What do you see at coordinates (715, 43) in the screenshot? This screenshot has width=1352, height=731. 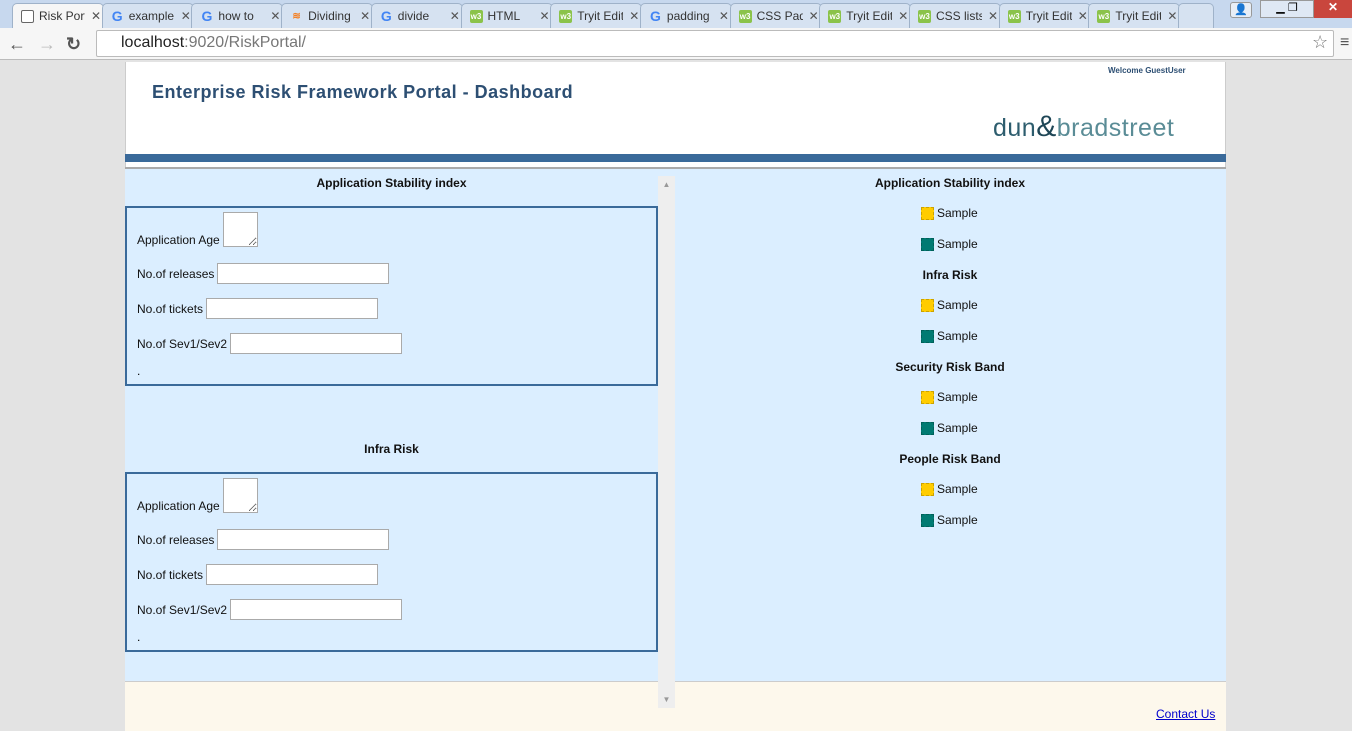 I see `address-bar: localhost:9020/RiskPortal/` at bounding box center [715, 43].